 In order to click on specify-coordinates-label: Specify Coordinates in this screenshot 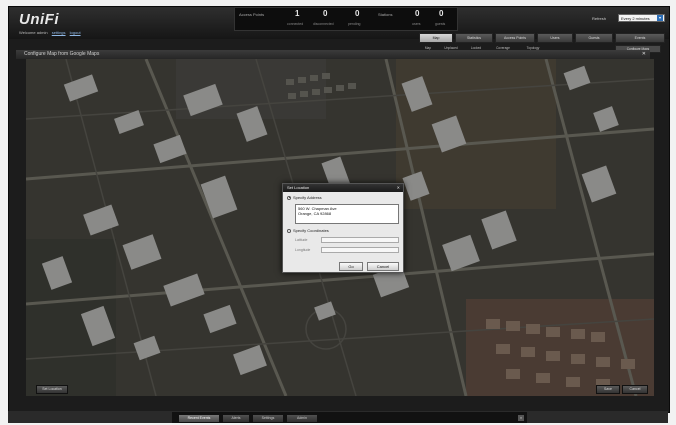, I will do `click(311, 230)`.